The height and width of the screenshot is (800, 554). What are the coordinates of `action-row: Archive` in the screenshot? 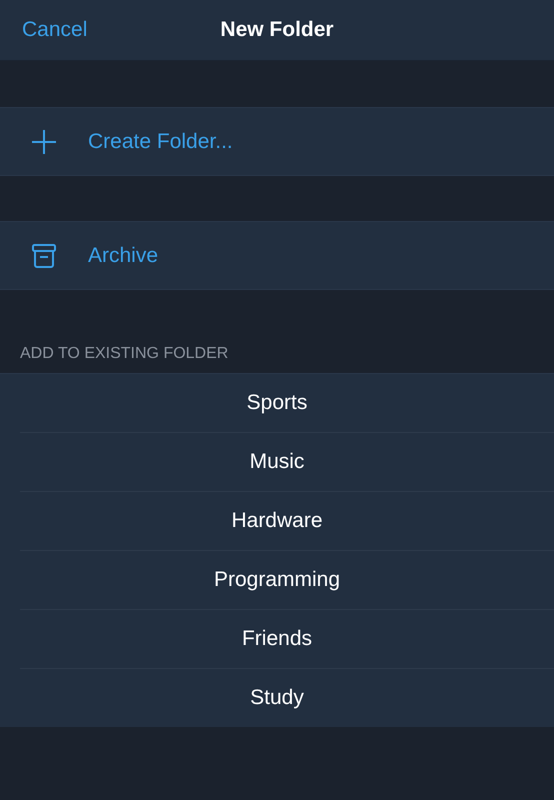 It's located at (277, 255).